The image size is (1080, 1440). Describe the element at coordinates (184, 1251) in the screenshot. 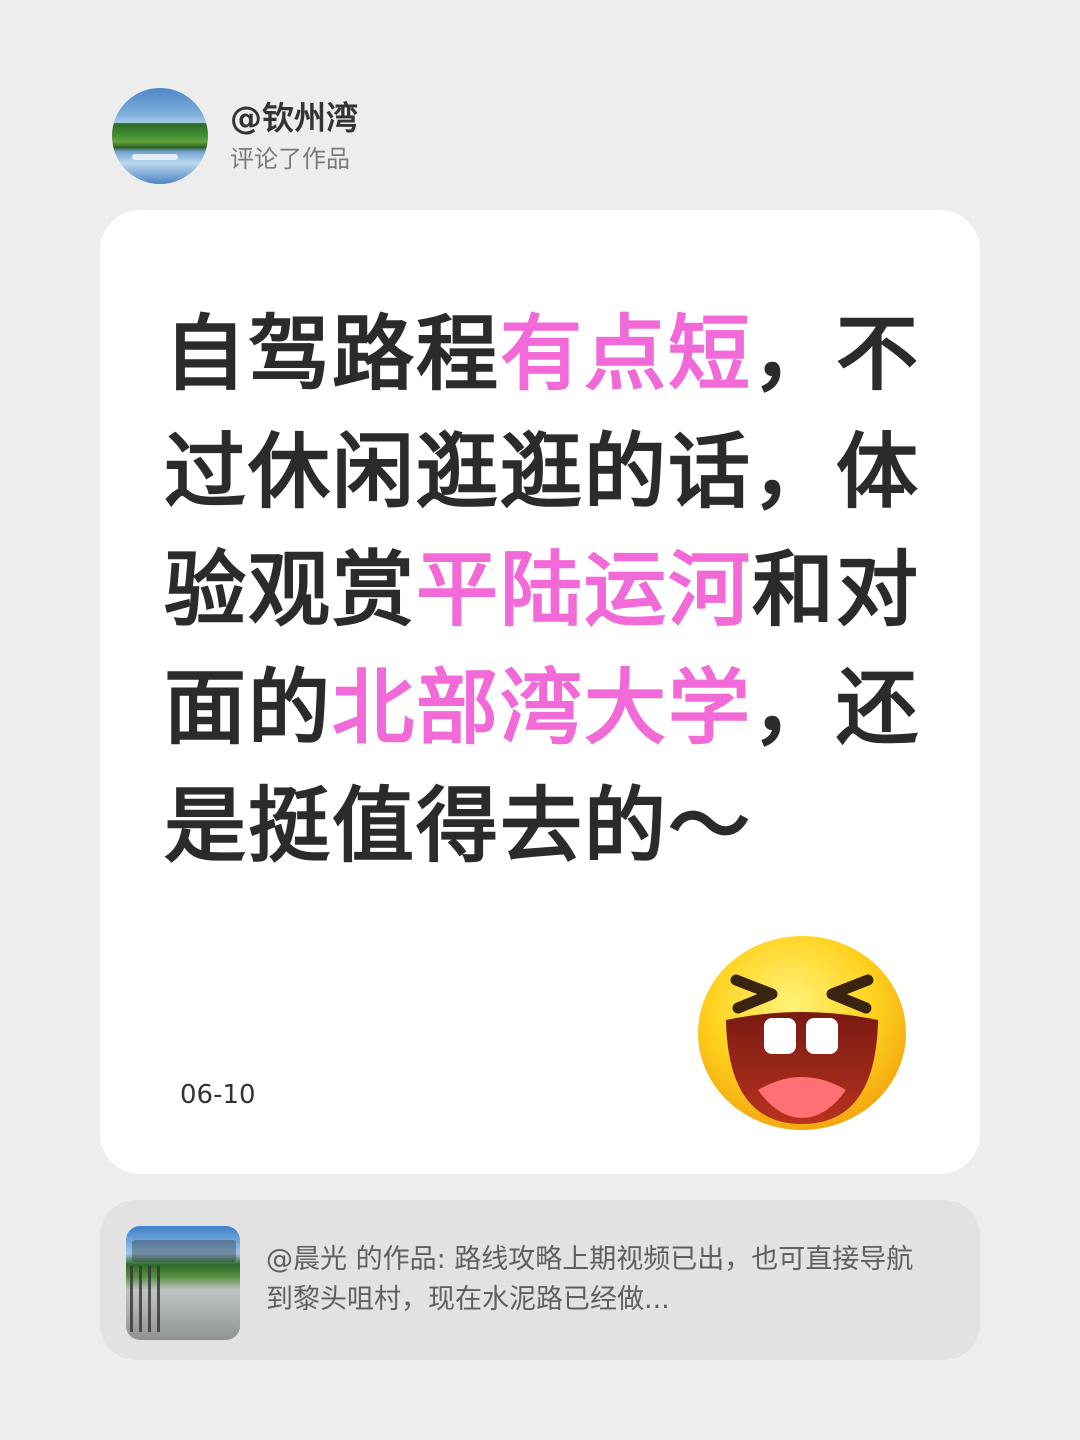

I see `thumbnail-caption-band` at that location.